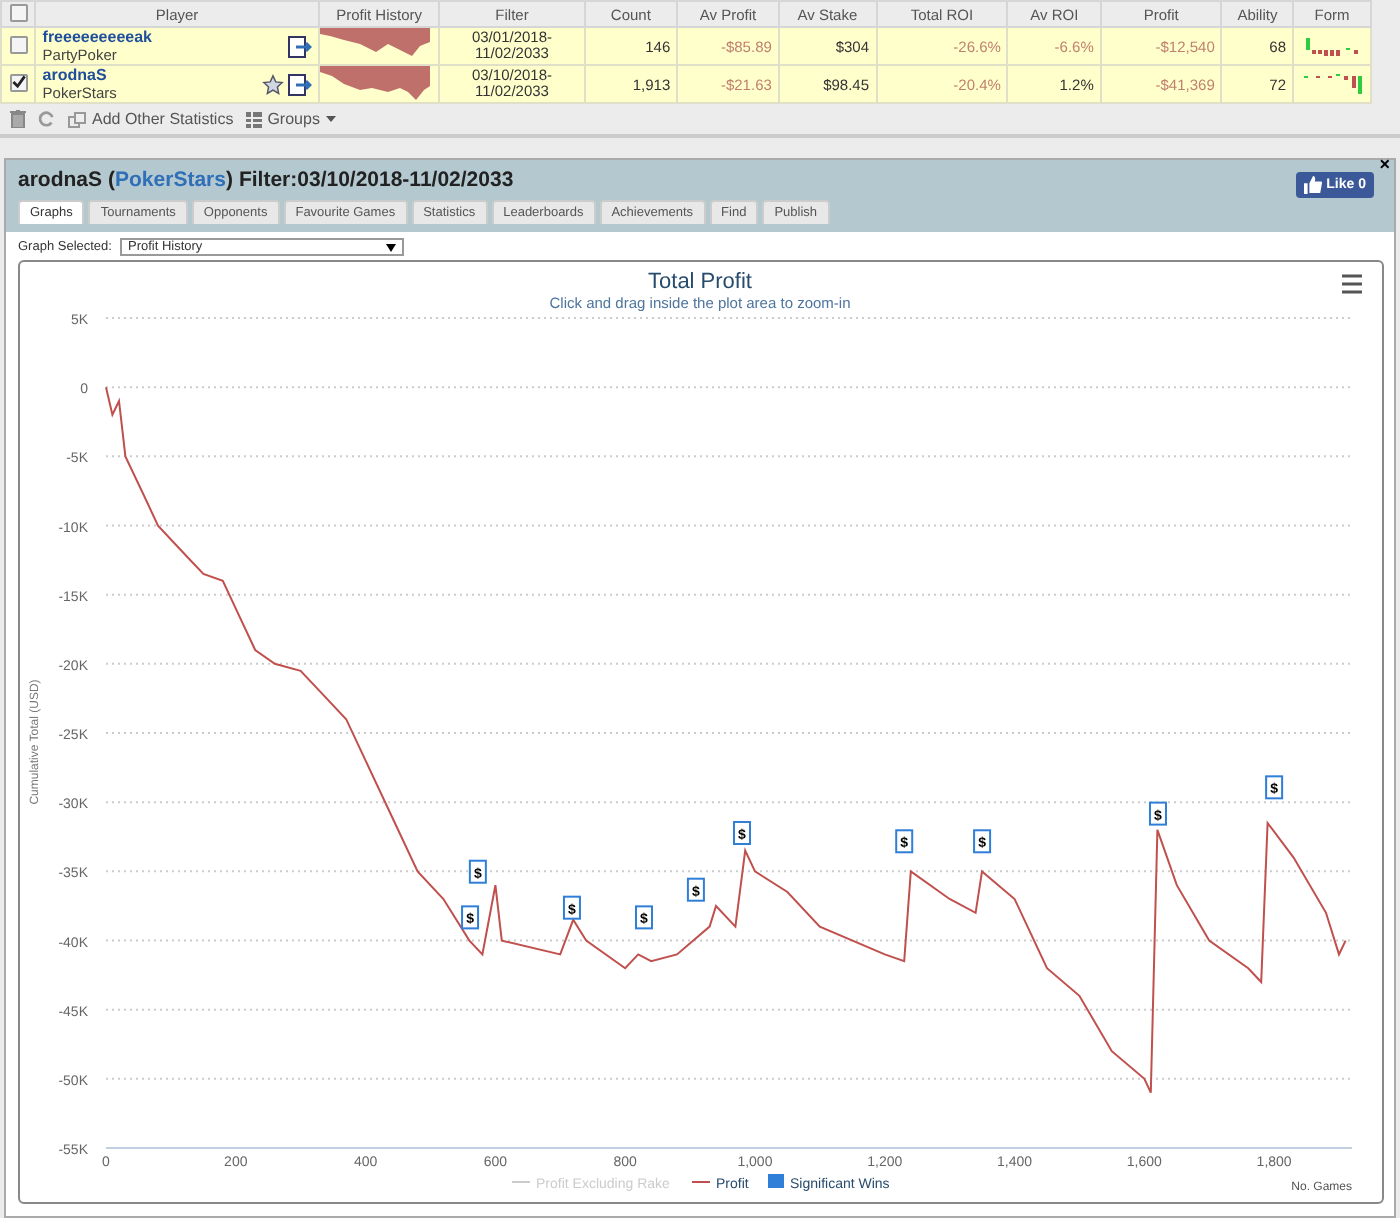 The height and width of the screenshot is (1218, 1400). What do you see at coordinates (77, 119) in the screenshot?
I see `copy-icon` at bounding box center [77, 119].